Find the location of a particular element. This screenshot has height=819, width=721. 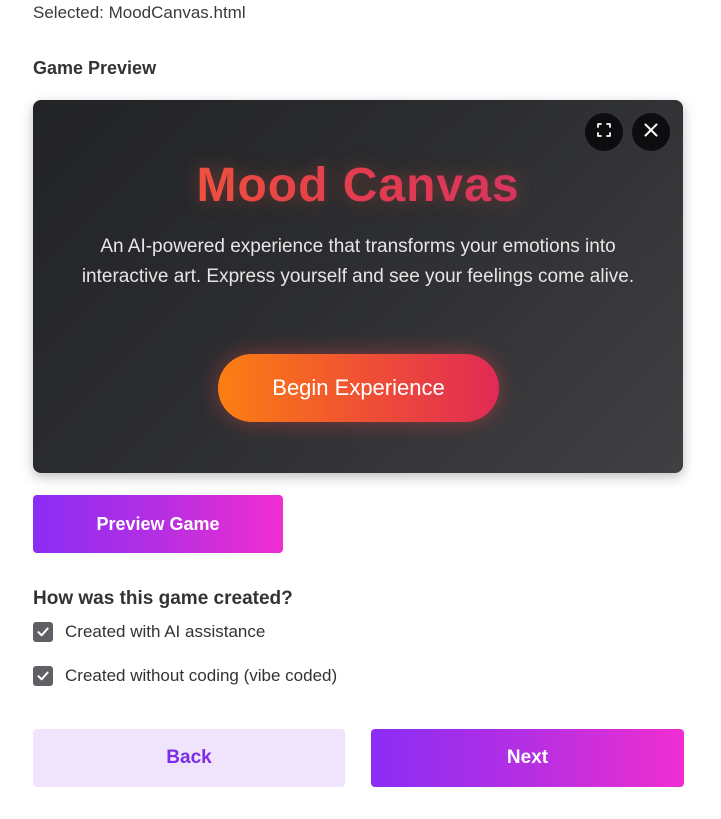

option-vibe-coded: Created without coding (vibe coded) is located at coordinates (185, 676).